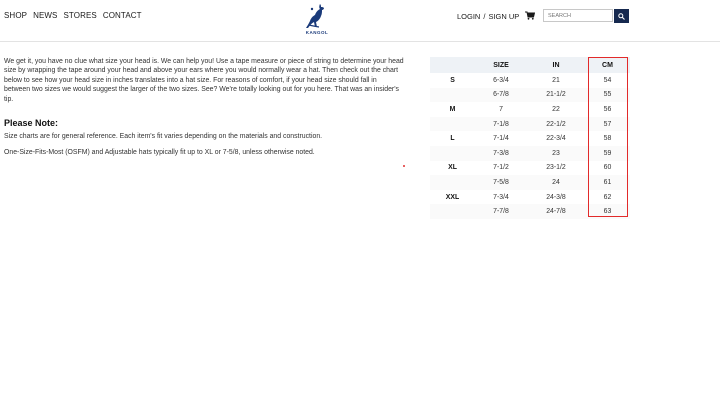 The height and width of the screenshot is (420, 720). What do you see at coordinates (501, 168) in the screenshot?
I see `size-cell: 7-1/2` at bounding box center [501, 168].